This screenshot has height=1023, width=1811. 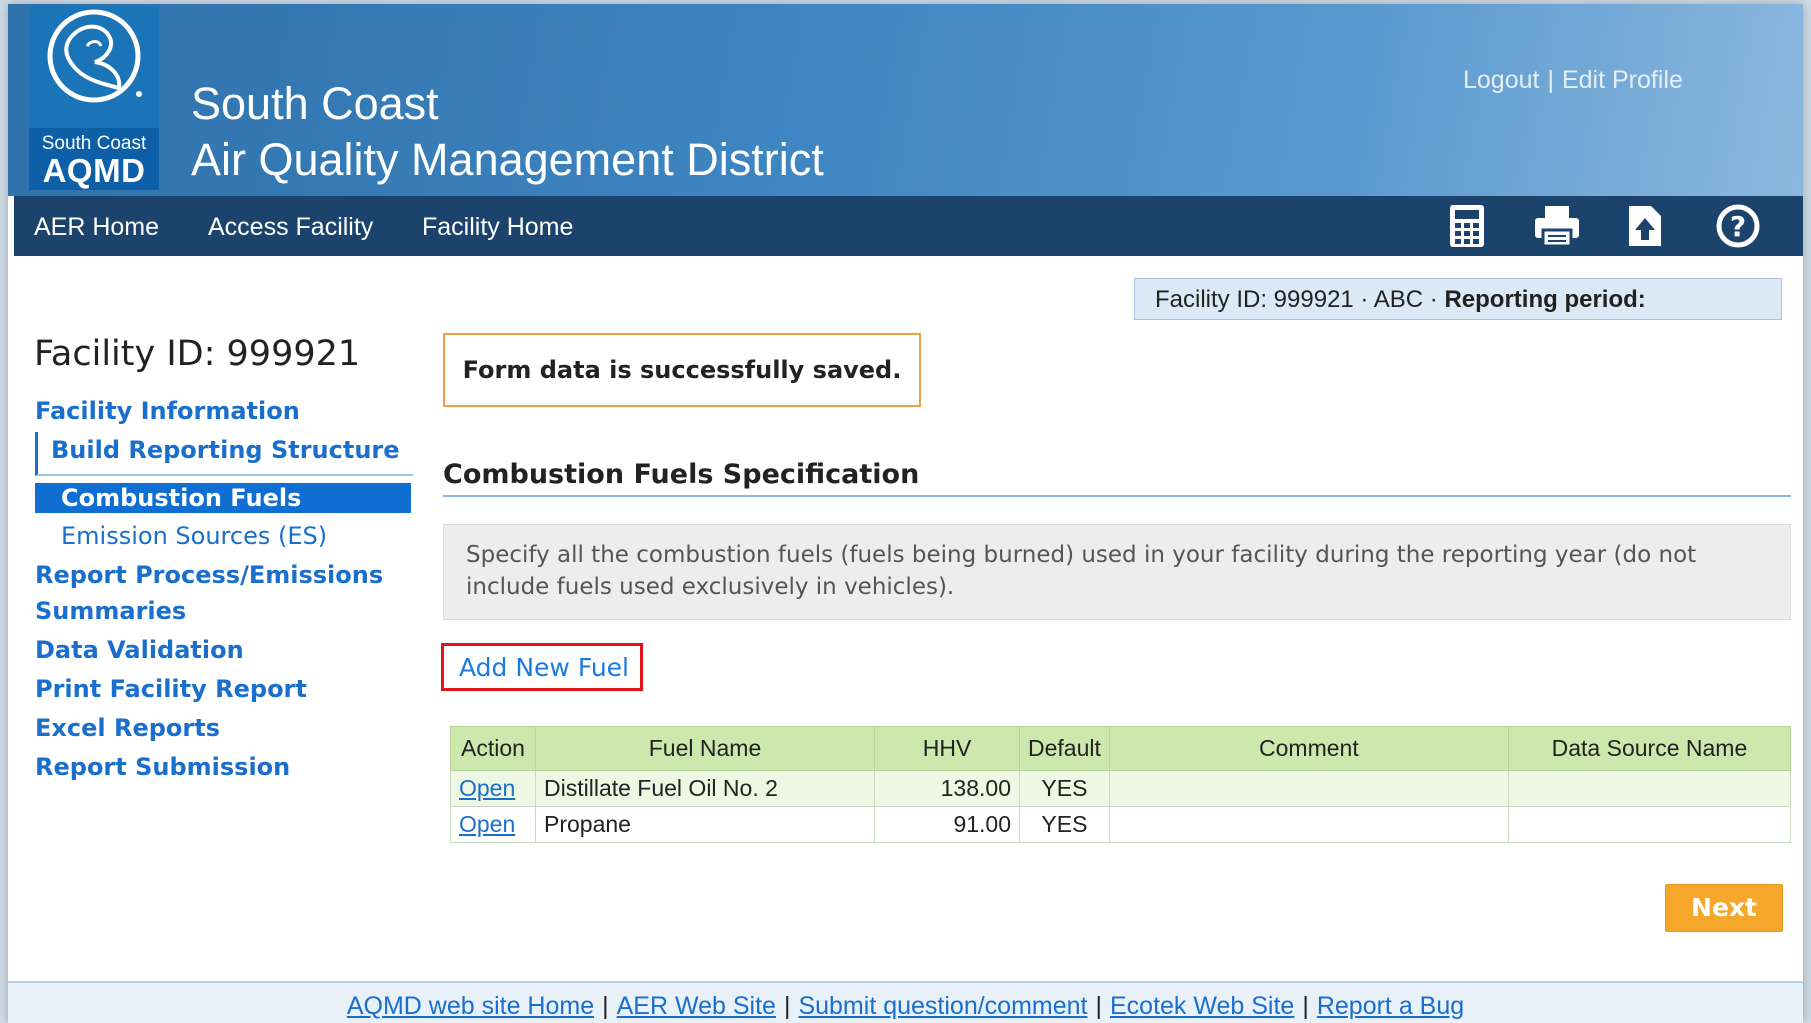 What do you see at coordinates (1308, 748) in the screenshot?
I see `col-comment: Comment` at bounding box center [1308, 748].